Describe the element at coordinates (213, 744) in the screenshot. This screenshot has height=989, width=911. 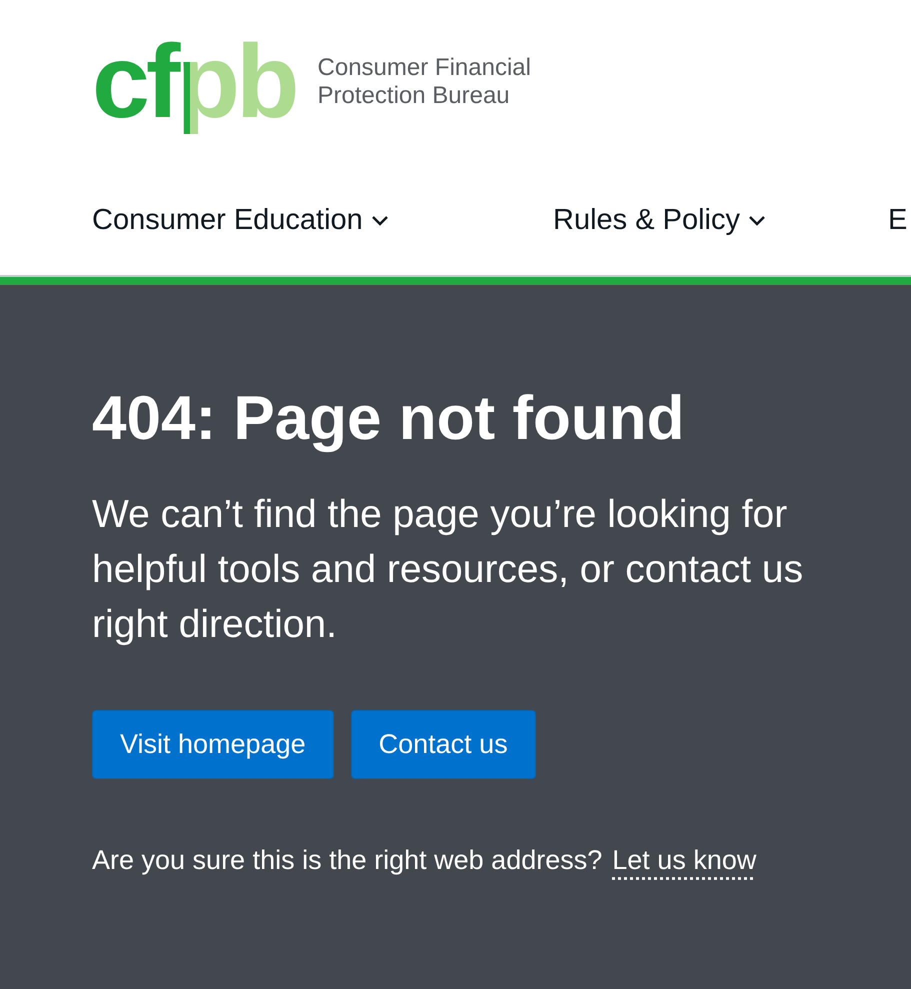
I see `action-button: Visit homepage` at that location.